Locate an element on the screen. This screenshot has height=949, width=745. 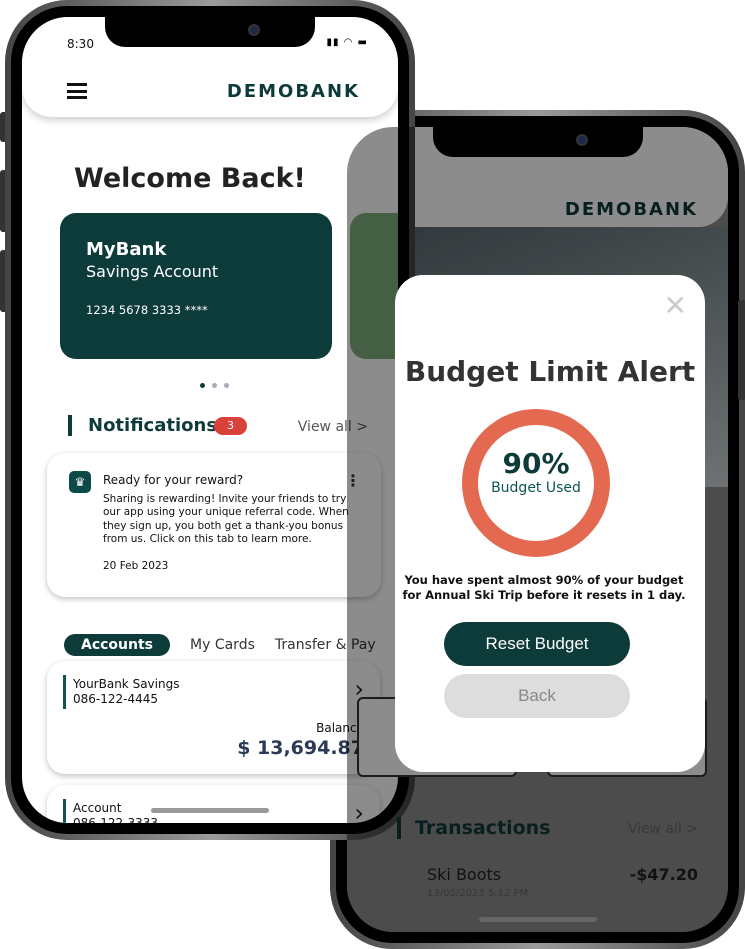
account-number: 086-122-4445 is located at coordinates (116, 699).